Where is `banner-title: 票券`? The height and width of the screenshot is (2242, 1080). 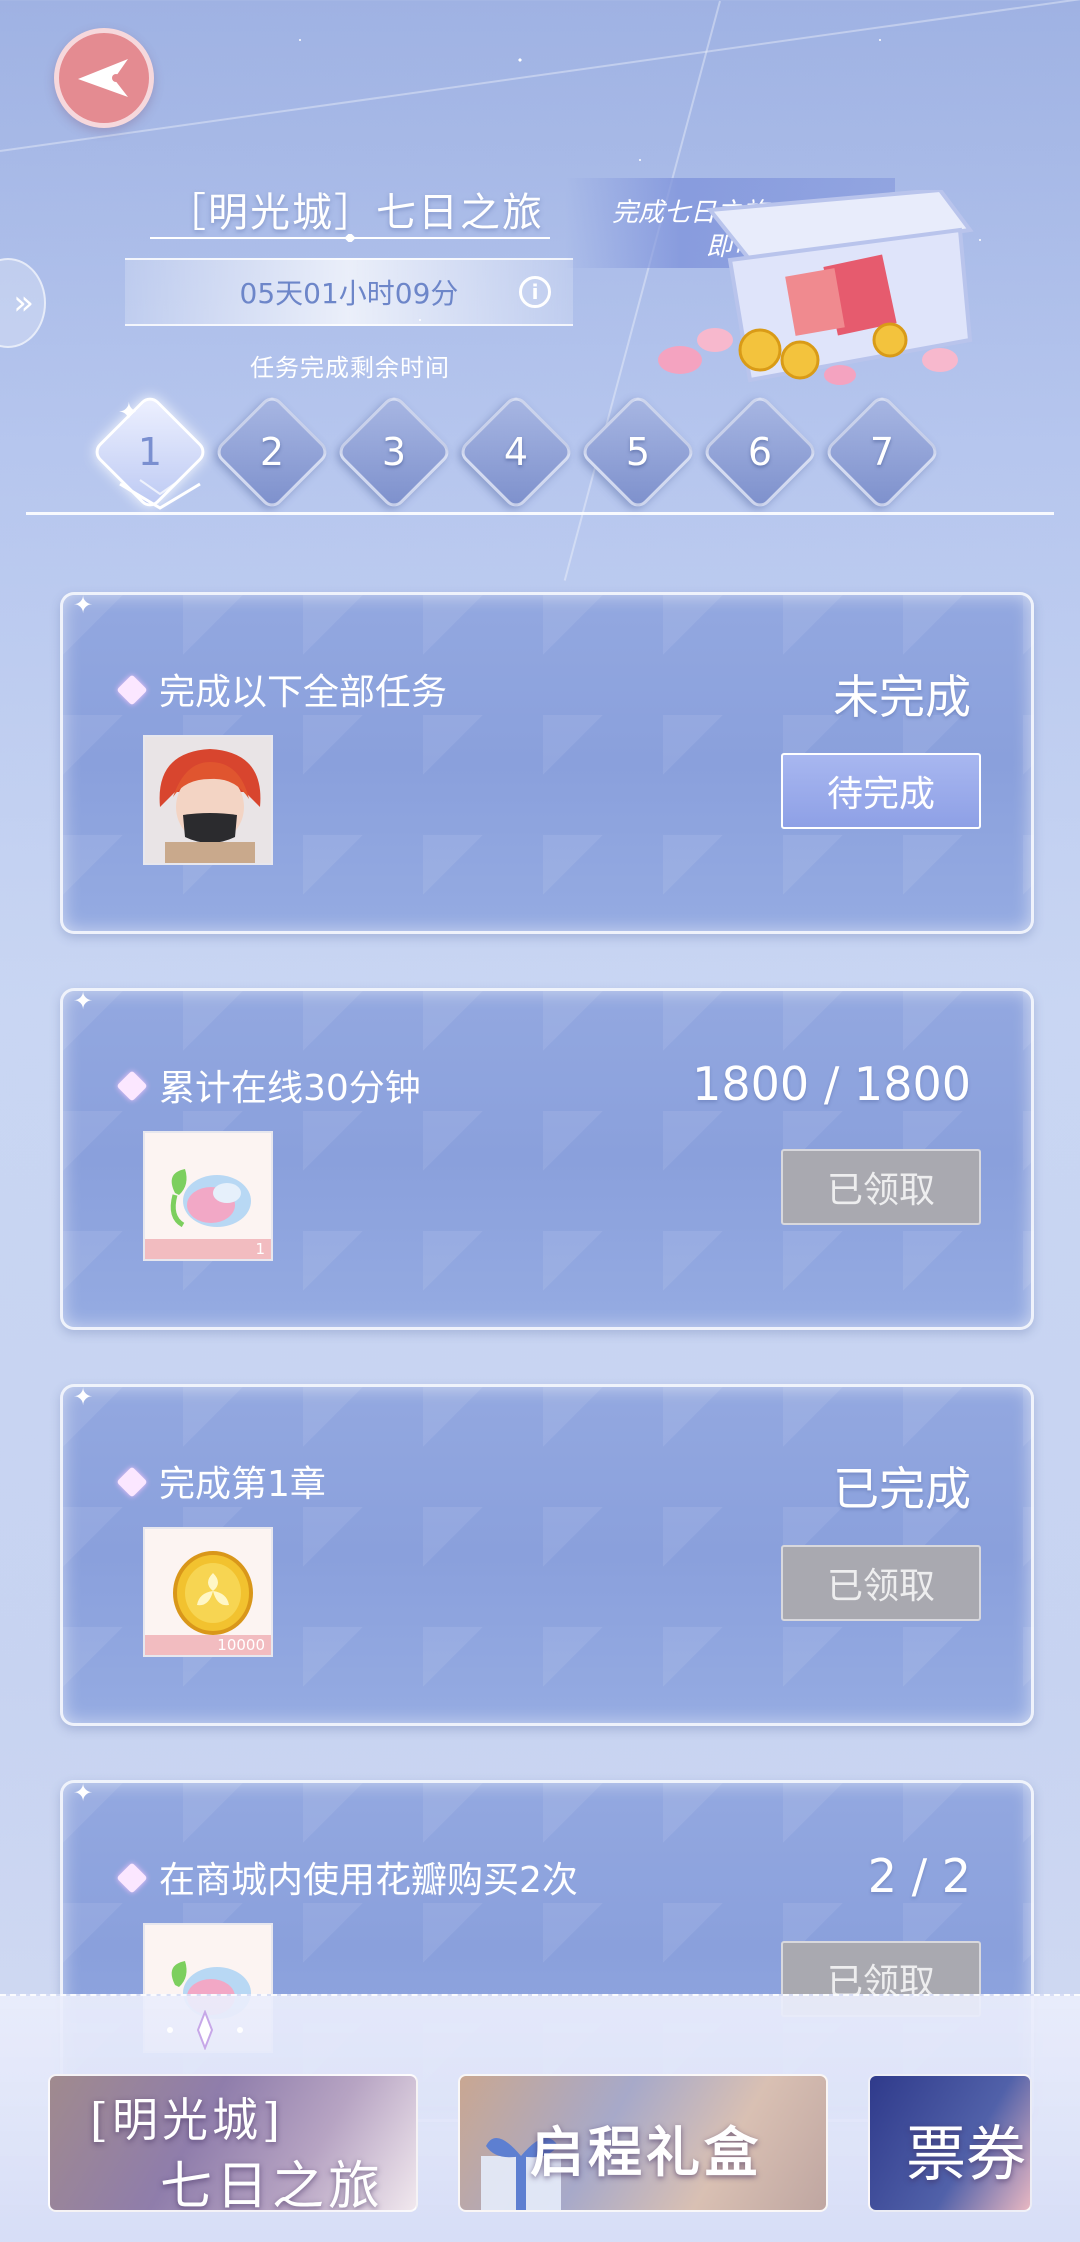
banner-title: 票券 is located at coordinates (966, 2155).